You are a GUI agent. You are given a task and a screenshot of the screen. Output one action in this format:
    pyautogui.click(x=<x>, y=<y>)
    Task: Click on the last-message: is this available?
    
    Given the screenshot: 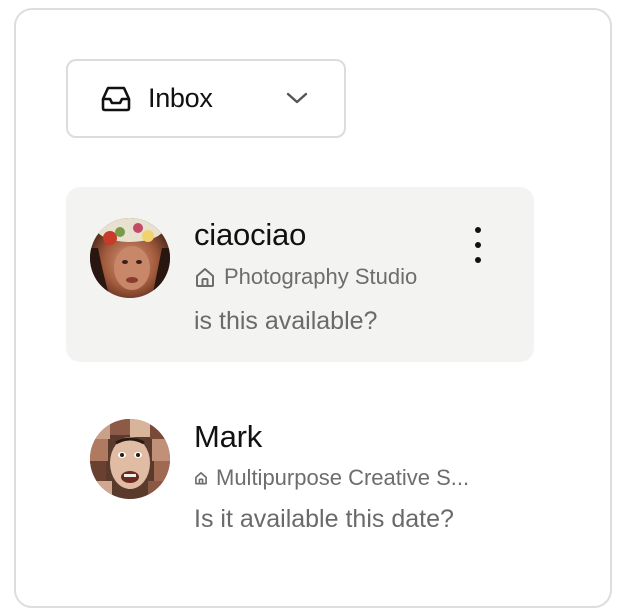 What is the action you would take?
    pyautogui.click(x=286, y=321)
    